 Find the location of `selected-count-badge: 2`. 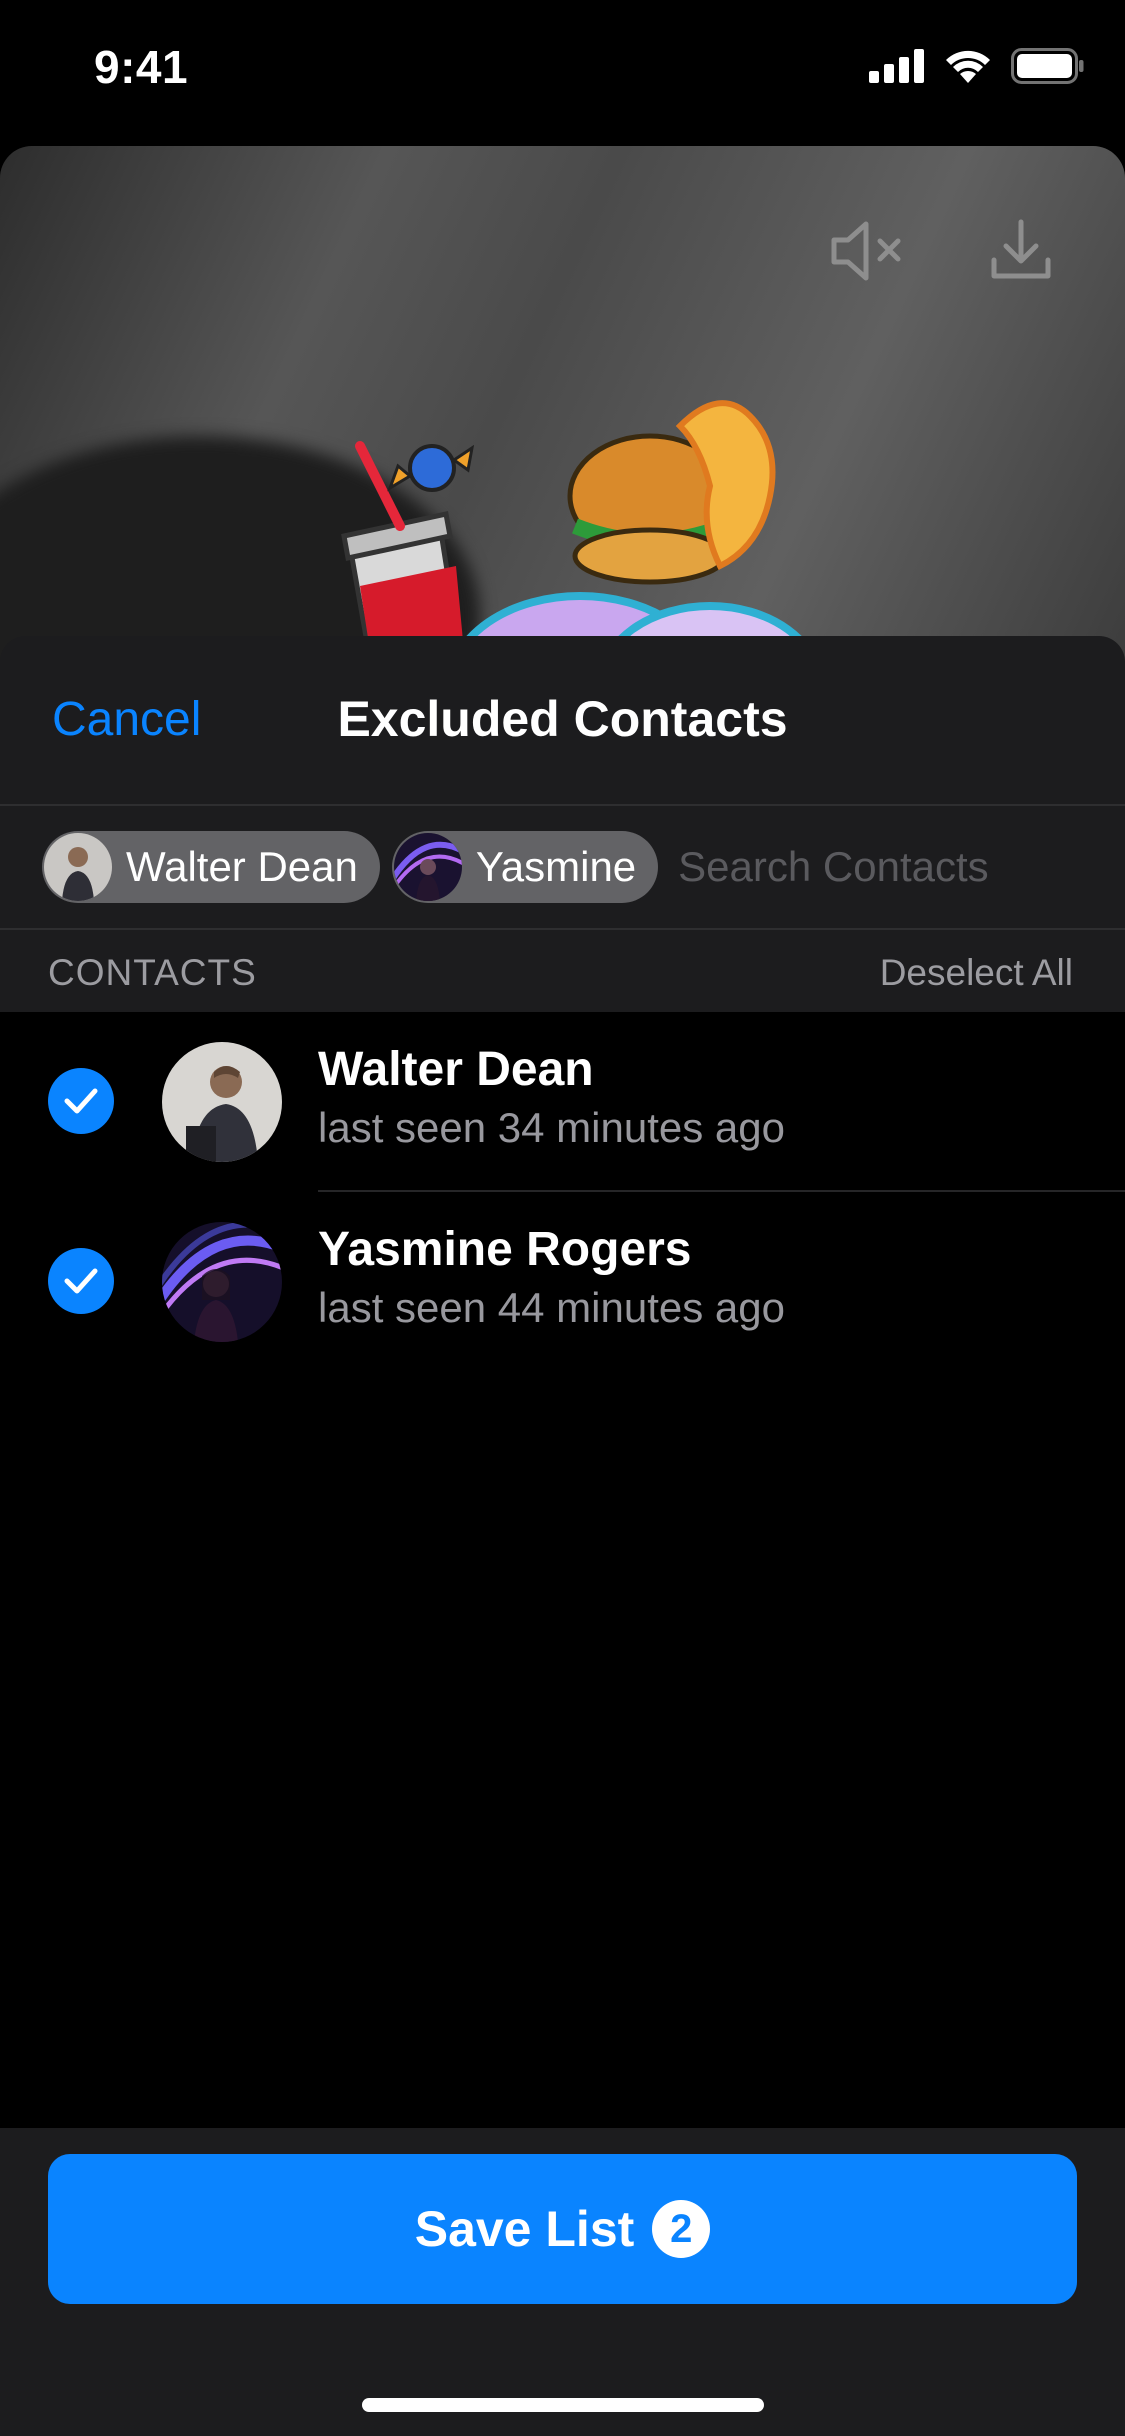

selected-count-badge: 2 is located at coordinates (681, 2229).